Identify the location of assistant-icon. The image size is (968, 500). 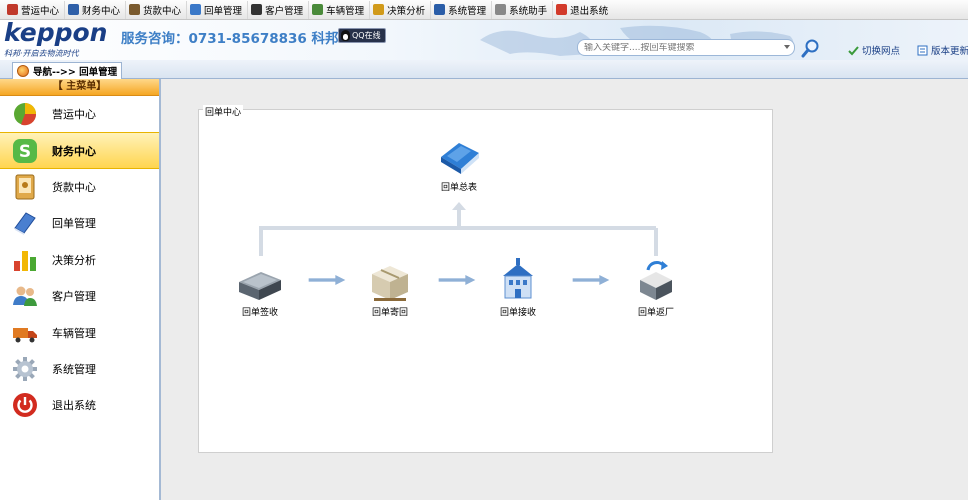
(501, 9).